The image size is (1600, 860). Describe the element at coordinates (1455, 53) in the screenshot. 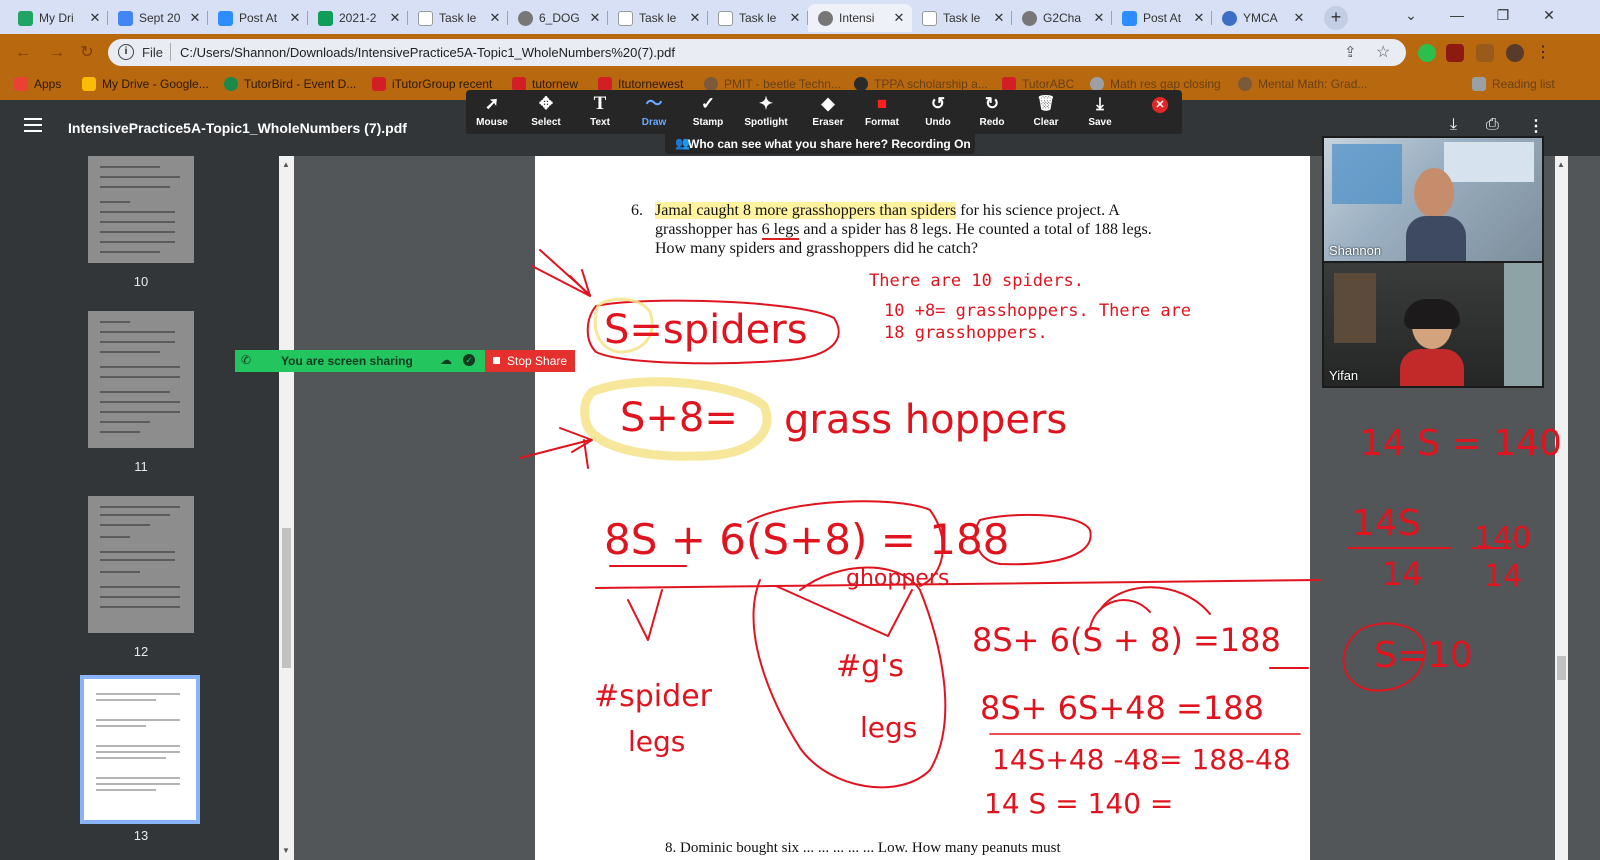

I see `ublock-icon` at that location.